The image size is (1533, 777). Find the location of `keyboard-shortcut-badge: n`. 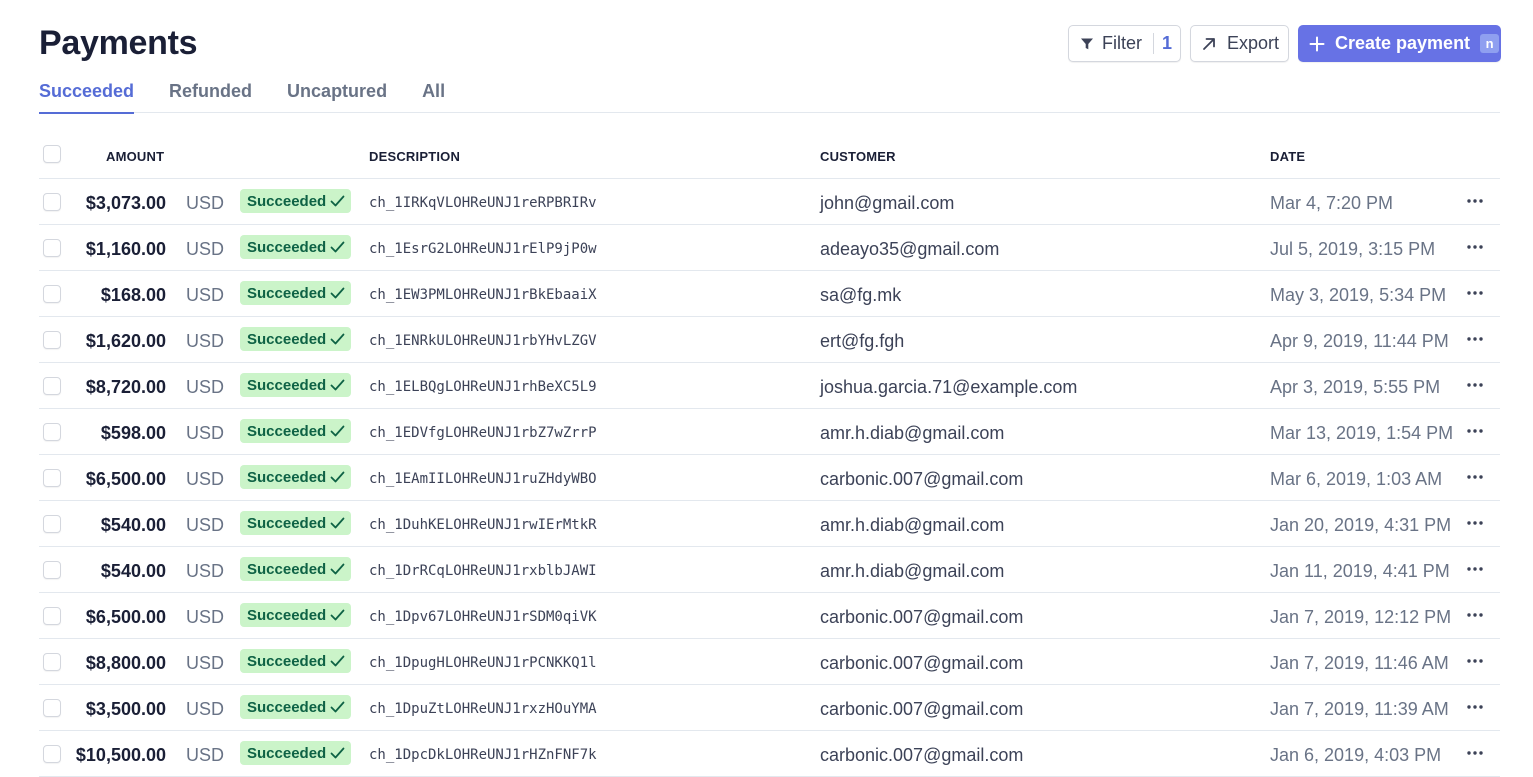

keyboard-shortcut-badge: n is located at coordinates (1490, 43).